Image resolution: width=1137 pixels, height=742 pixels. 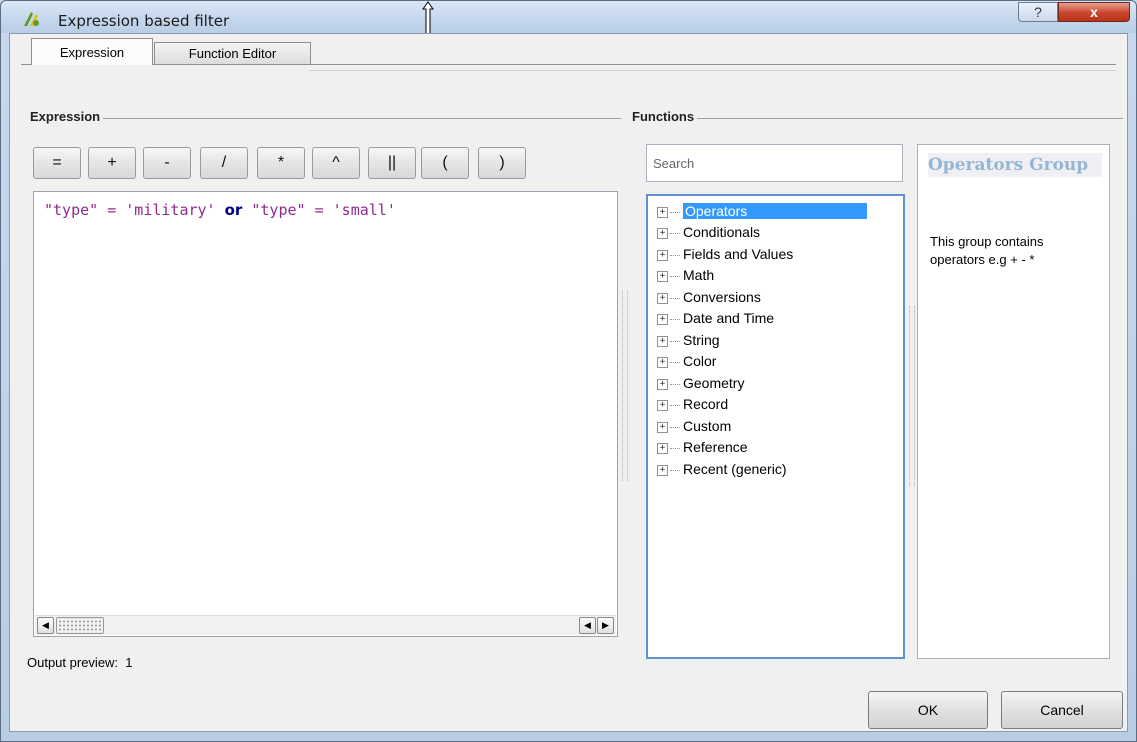 I want to click on tree-item-conditionals: + Conditionals, so click(x=708, y=233).